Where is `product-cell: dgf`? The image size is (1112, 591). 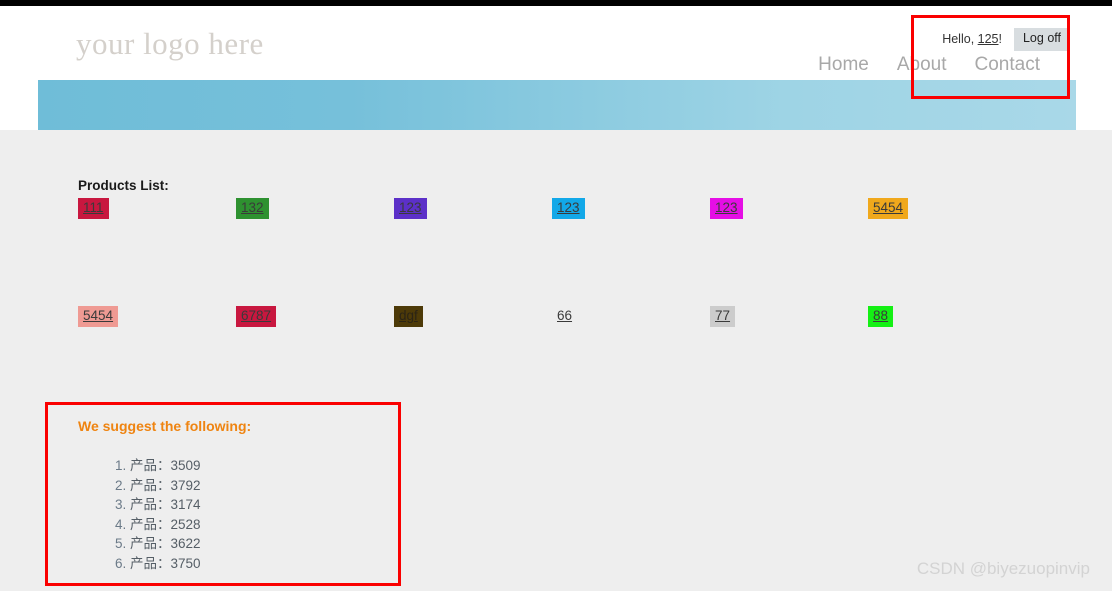
product-cell: dgf is located at coordinates (473, 360).